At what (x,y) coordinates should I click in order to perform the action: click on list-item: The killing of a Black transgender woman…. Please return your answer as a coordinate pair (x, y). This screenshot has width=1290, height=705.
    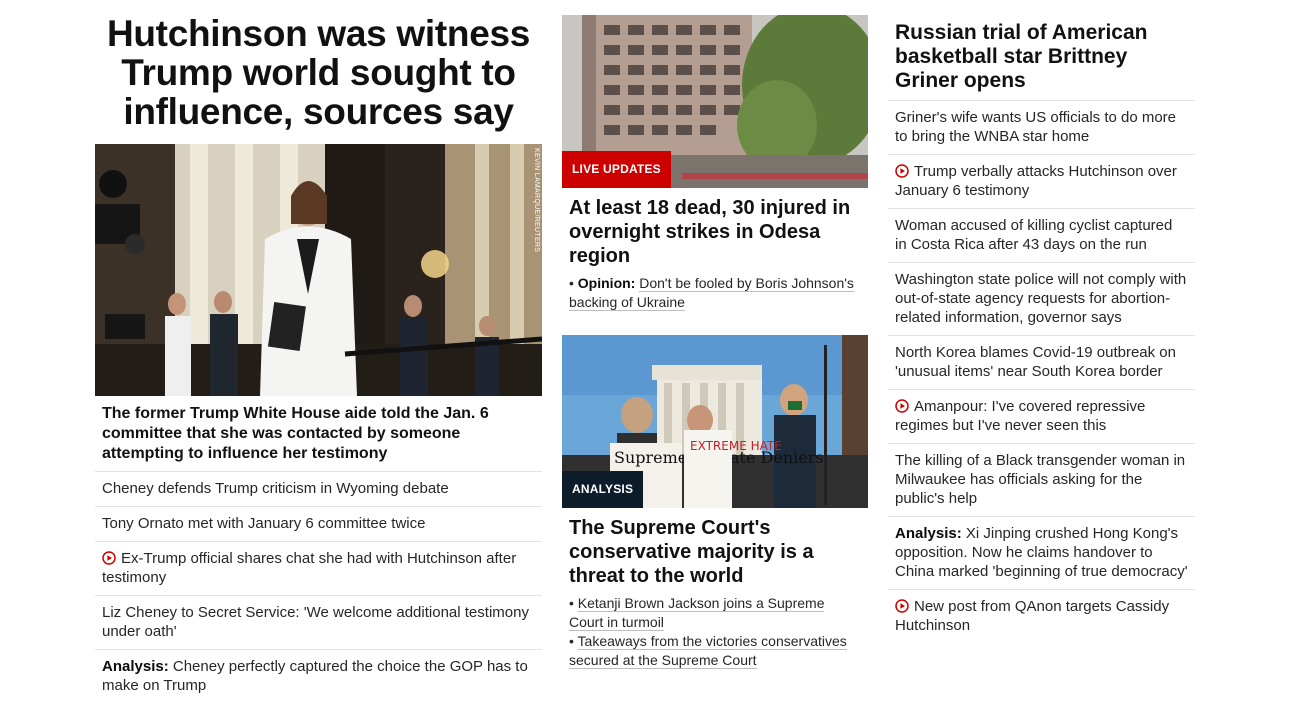
    Looking at the image, I should click on (1041, 480).